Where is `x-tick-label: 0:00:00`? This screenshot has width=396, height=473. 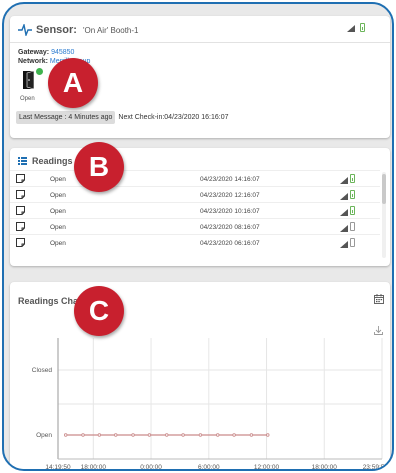
x-tick-label: 0:00:00 is located at coordinates (151, 467).